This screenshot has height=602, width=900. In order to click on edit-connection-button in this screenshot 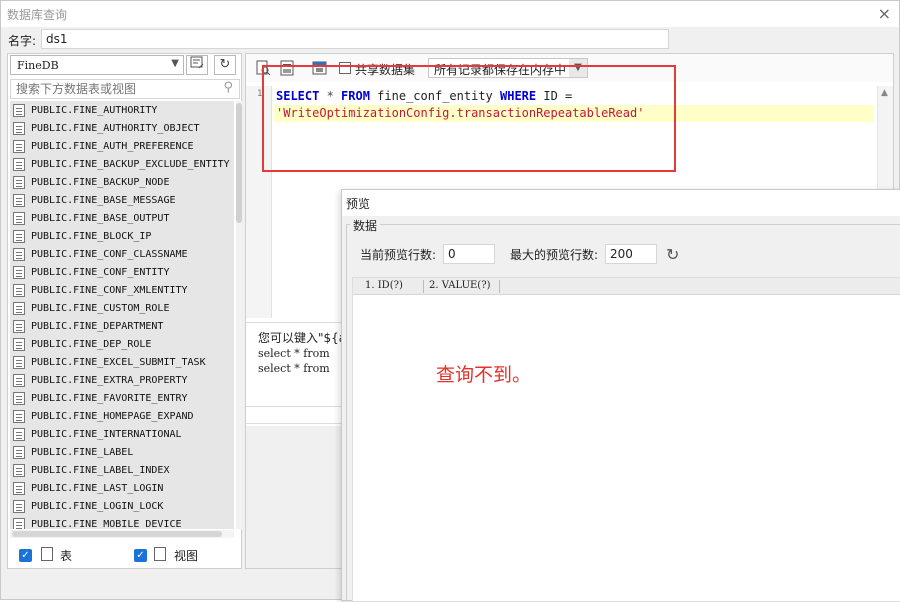, I will do `click(197, 65)`.